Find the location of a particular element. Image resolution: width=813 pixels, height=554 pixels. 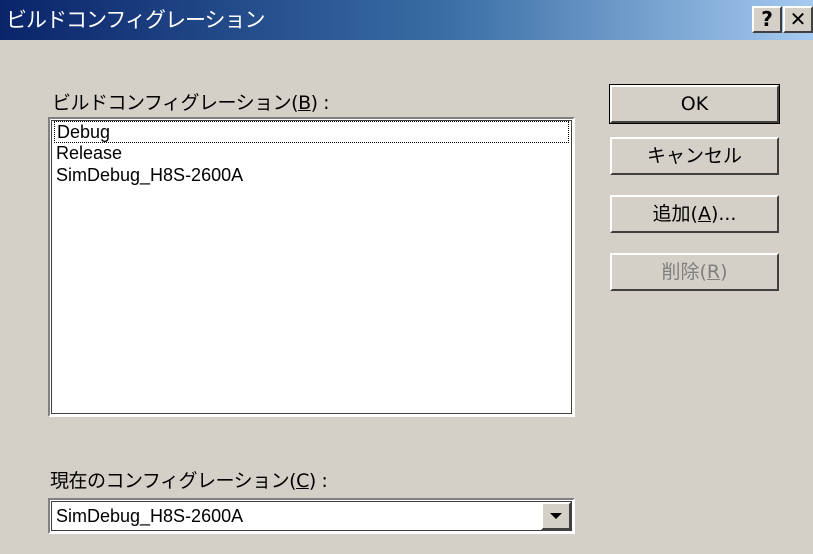

current-config-value: SimDebug_H8S-2600A is located at coordinates (150, 516).